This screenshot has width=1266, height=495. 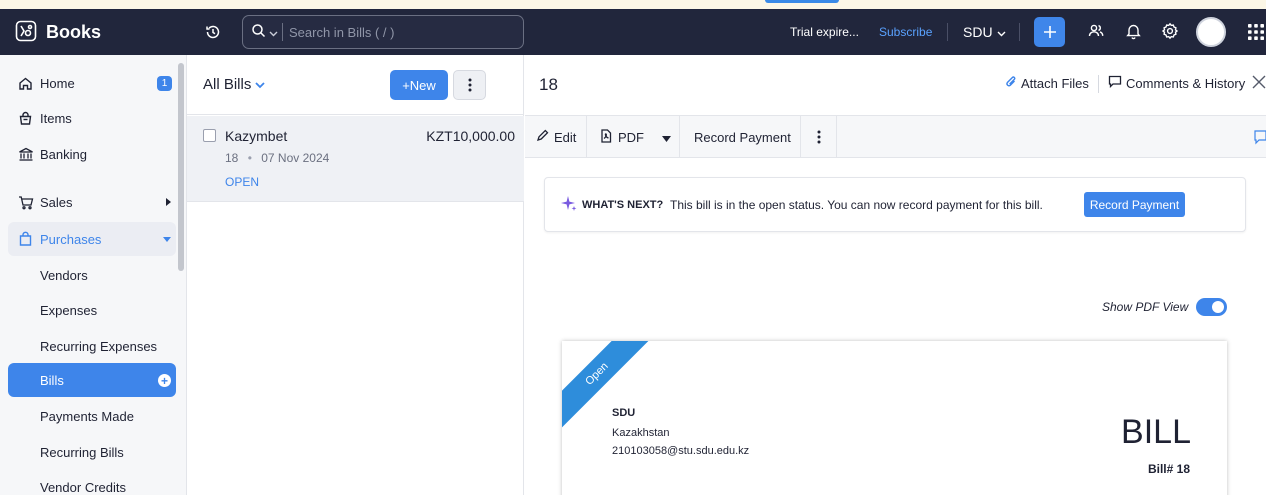 I want to click on sidebar-item-purchases: Purchases, so click(x=92, y=239).